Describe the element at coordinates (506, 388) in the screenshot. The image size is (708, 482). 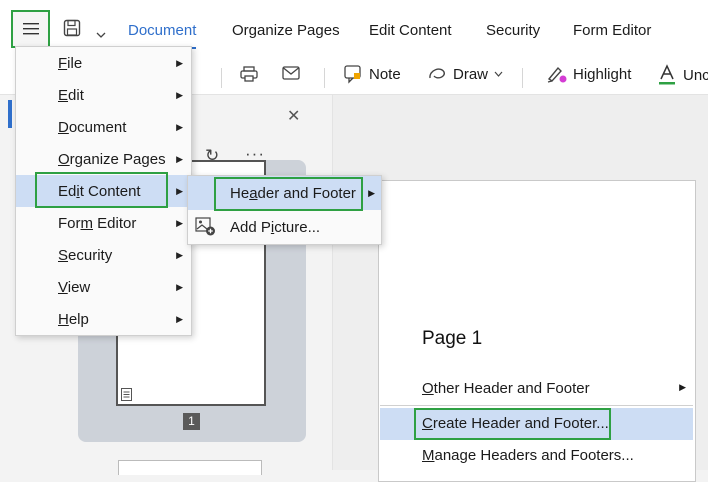
I see `menu-item-label: Other Header and Footer` at that location.